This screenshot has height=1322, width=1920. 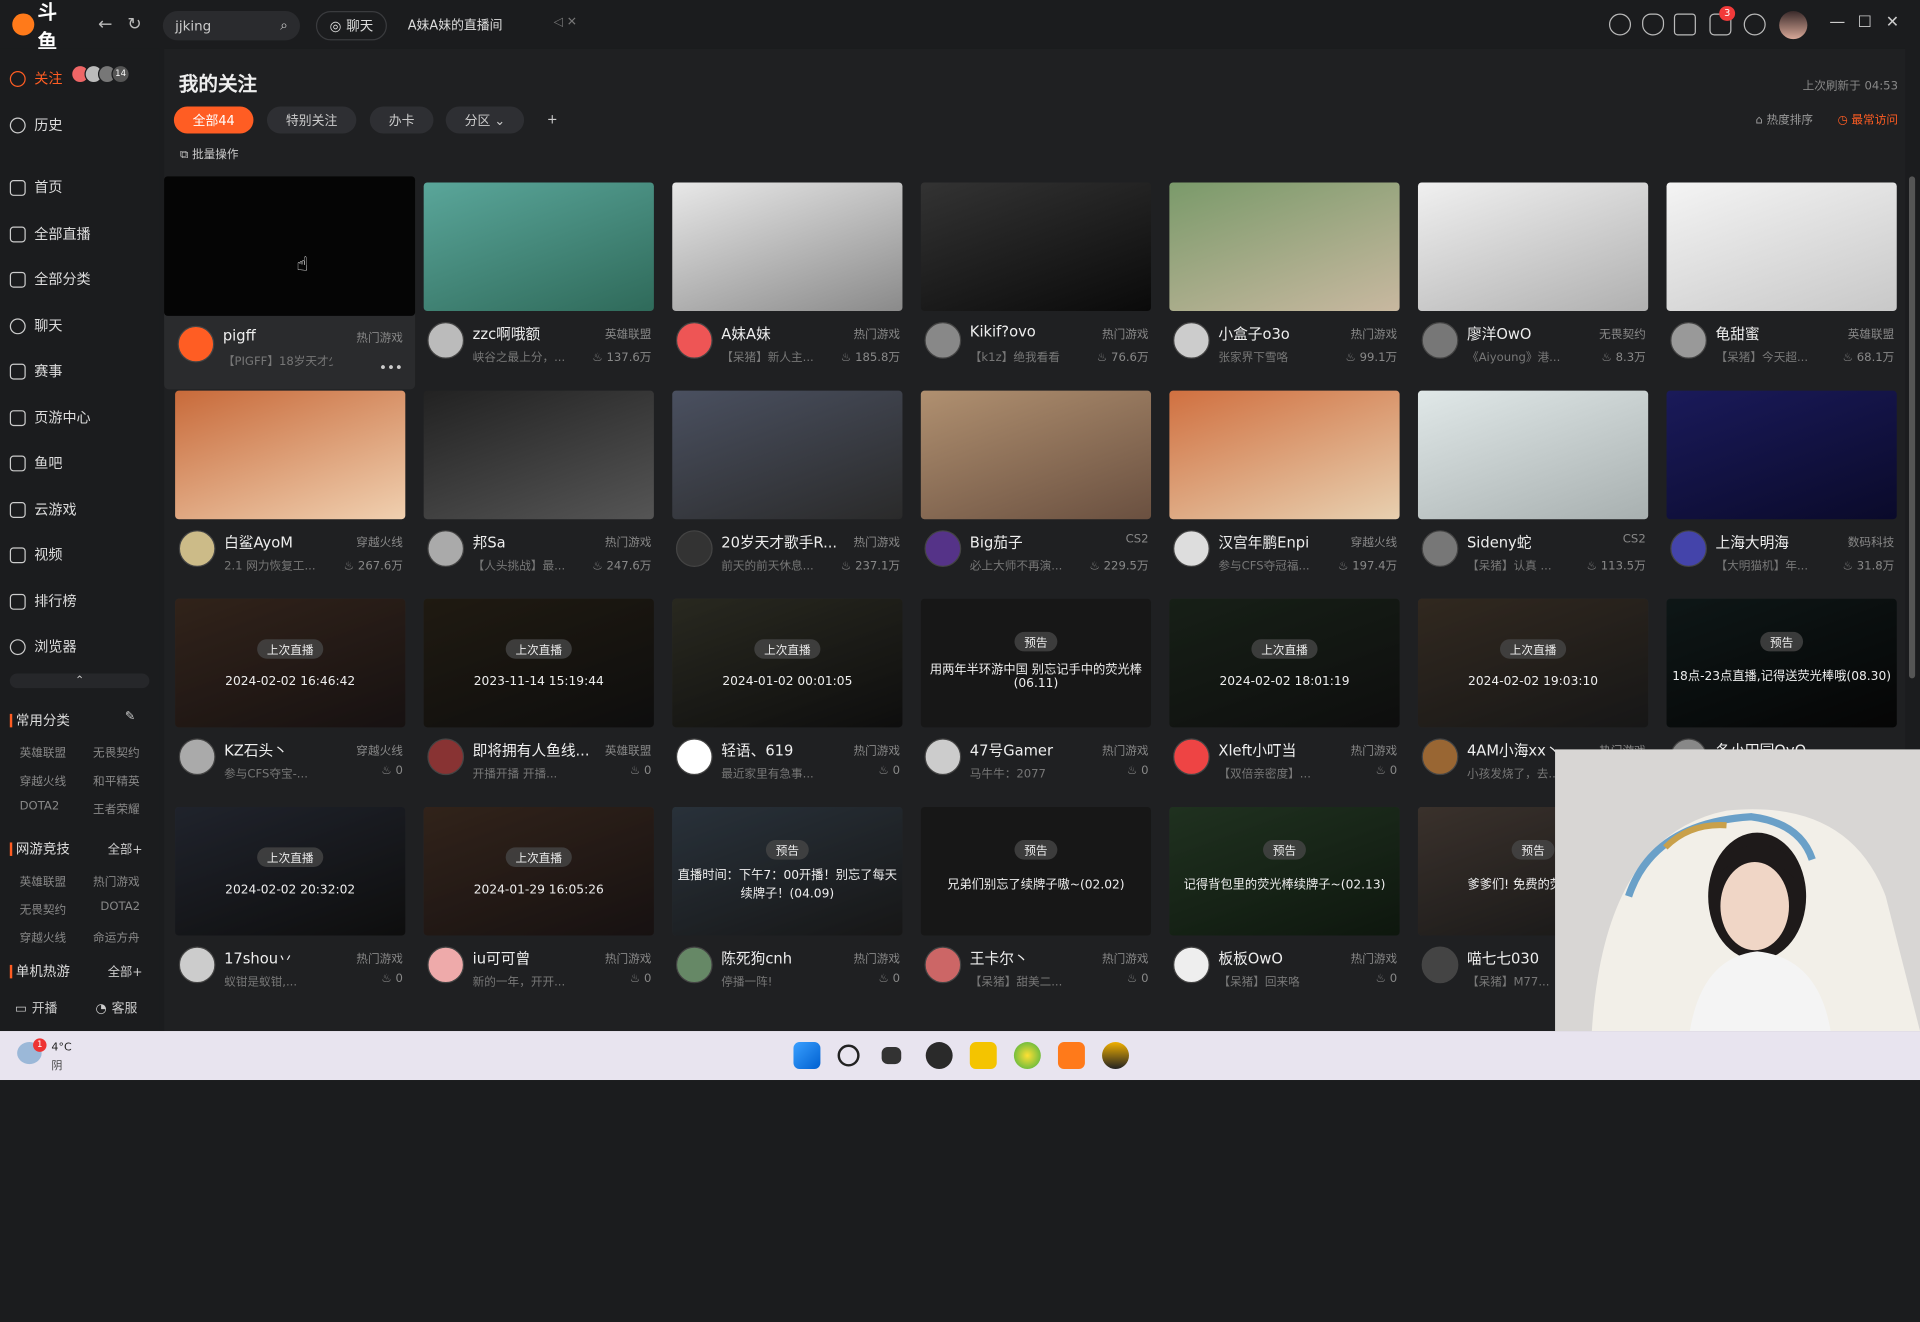 What do you see at coordinates (35, 371) in the screenshot?
I see `sidebar-item-events: 赛事` at bounding box center [35, 371].